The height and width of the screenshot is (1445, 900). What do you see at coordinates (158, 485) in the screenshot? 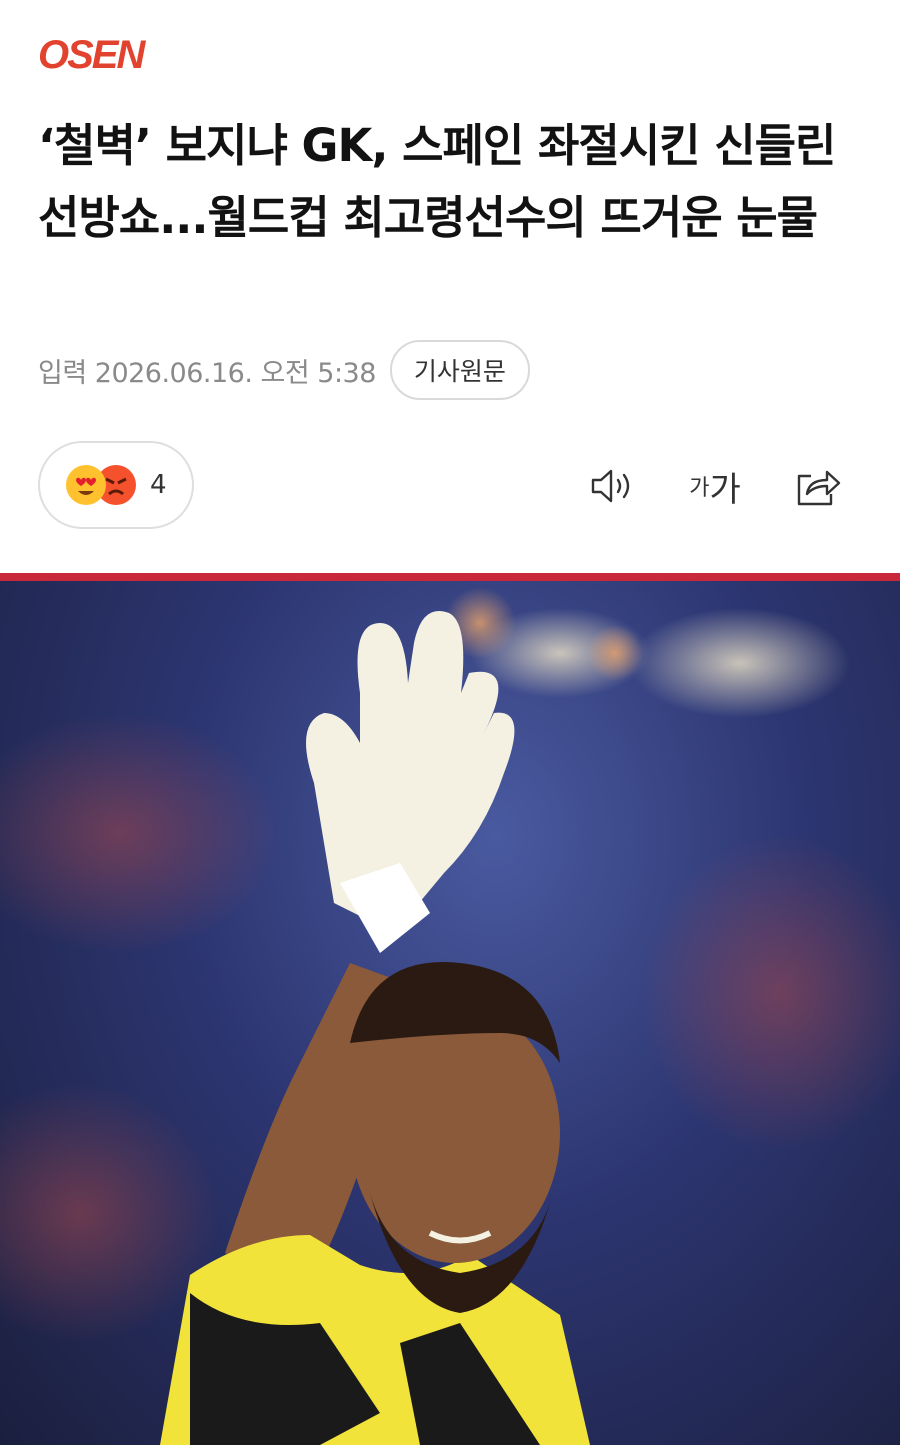
I see `reaction-count: 4` at bounding box center [158, 485].